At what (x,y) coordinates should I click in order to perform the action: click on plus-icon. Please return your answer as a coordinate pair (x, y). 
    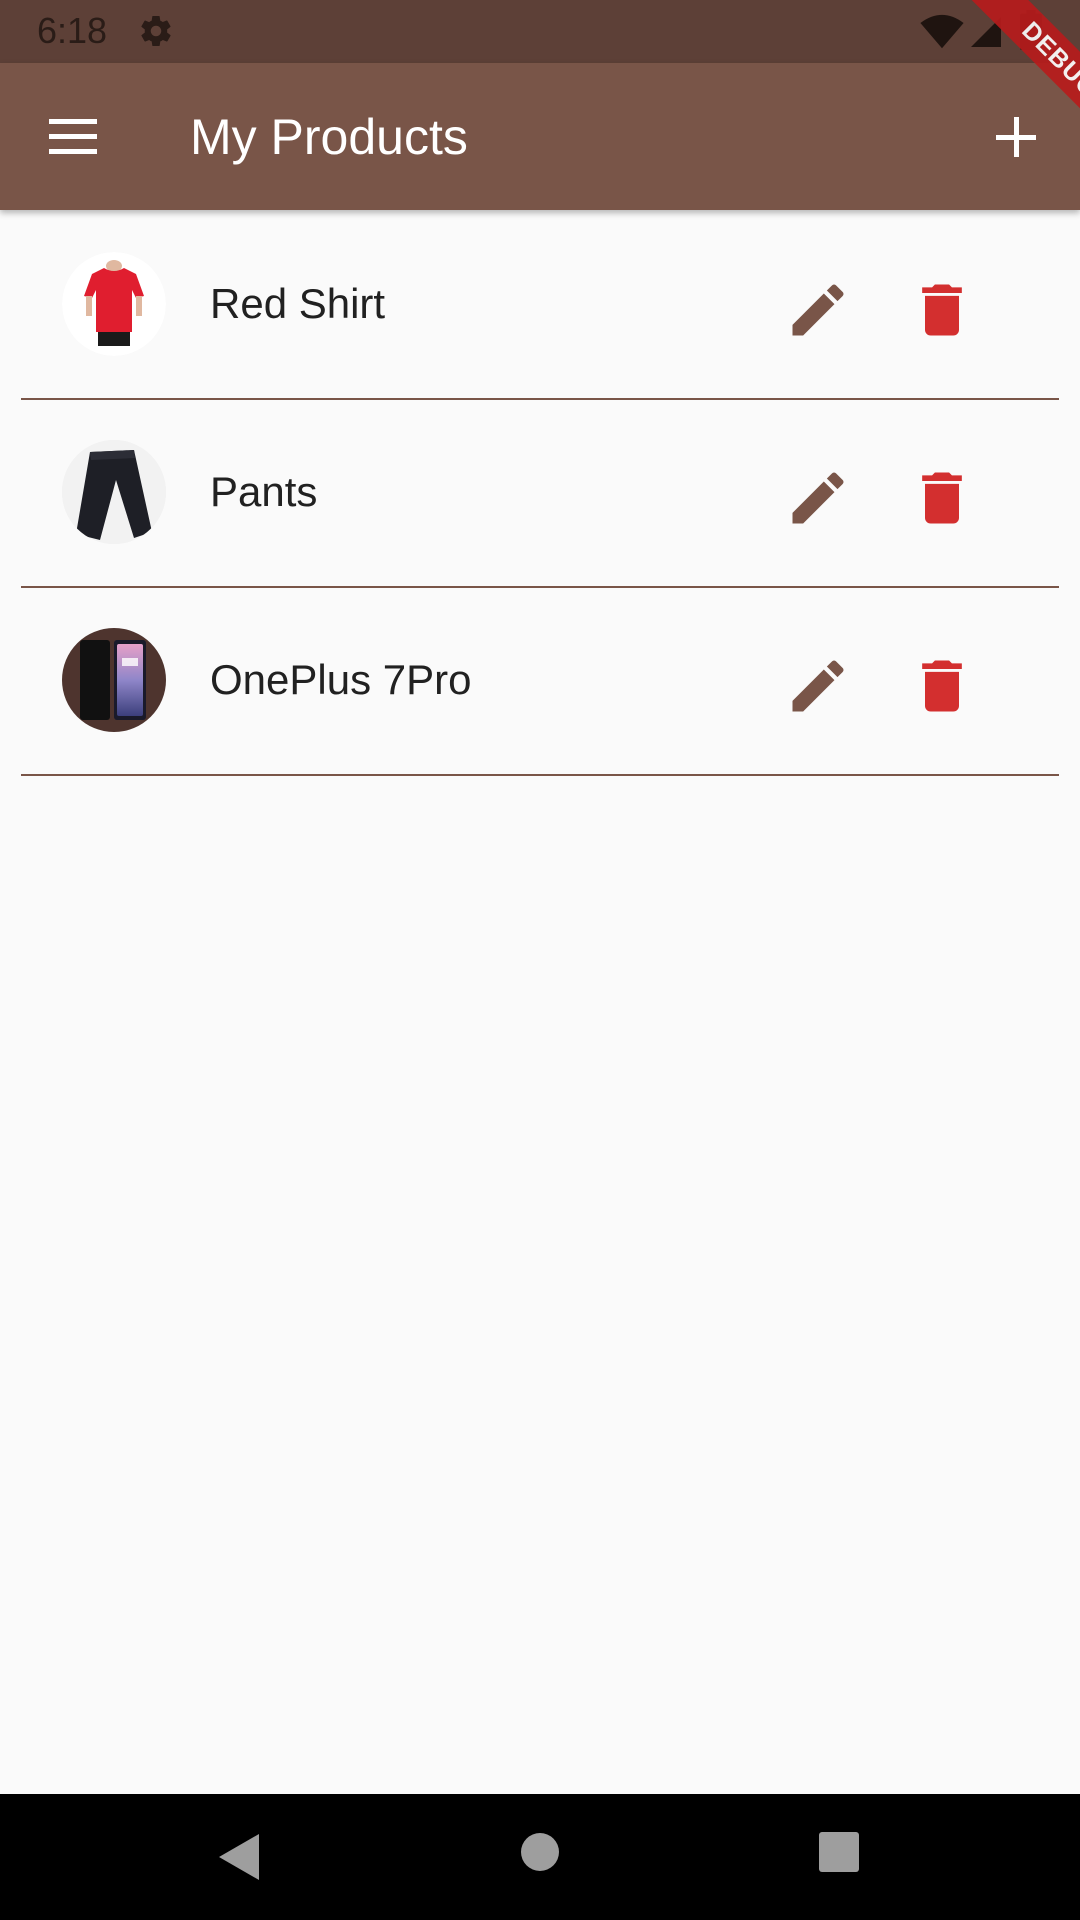
    Looking at the image, I should click on (1016, 137).